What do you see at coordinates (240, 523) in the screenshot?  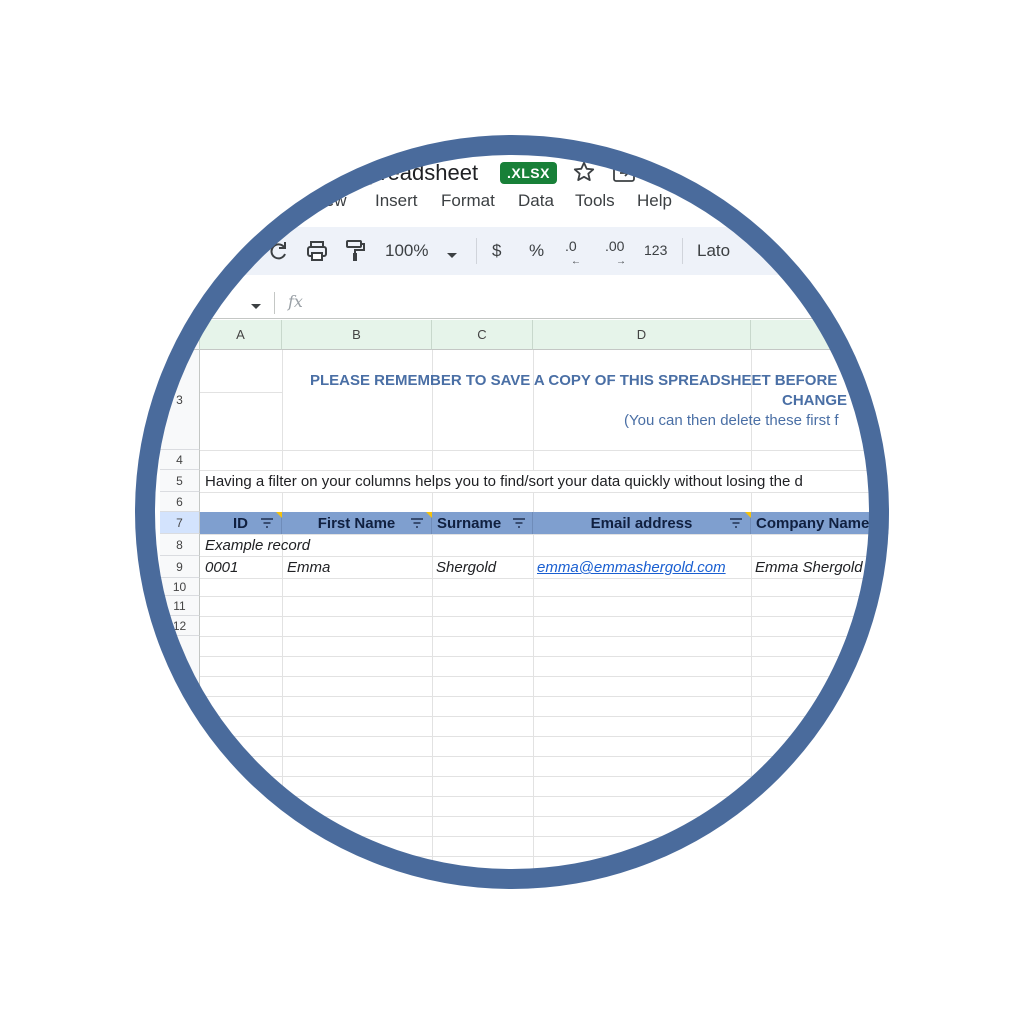 I see `header-id-label: ID` at bounding box center [240, 523].